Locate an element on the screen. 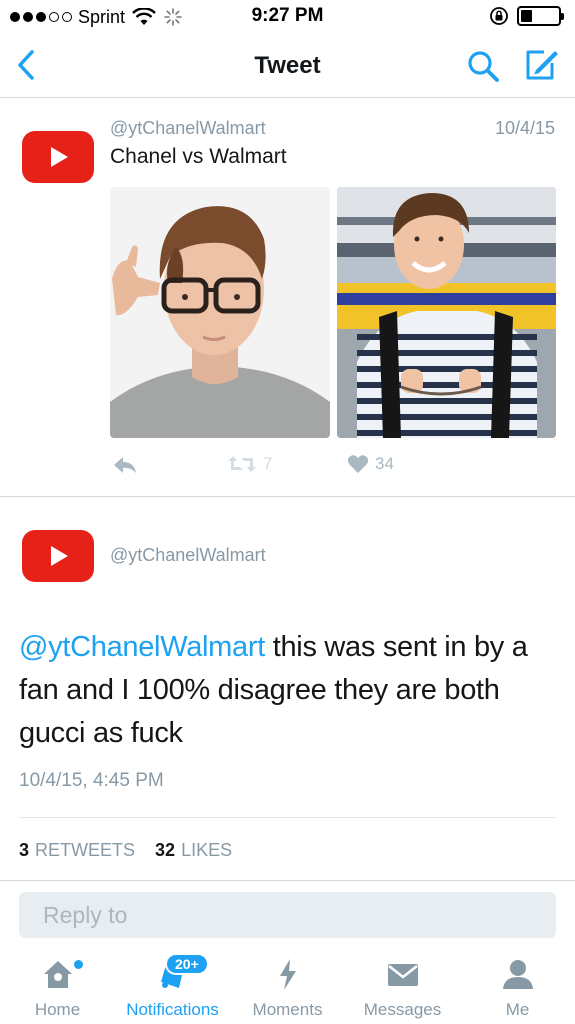 The height and width of the screenshot is (1024, 575). tab-label: Home is located at coordinates (57, 1009).